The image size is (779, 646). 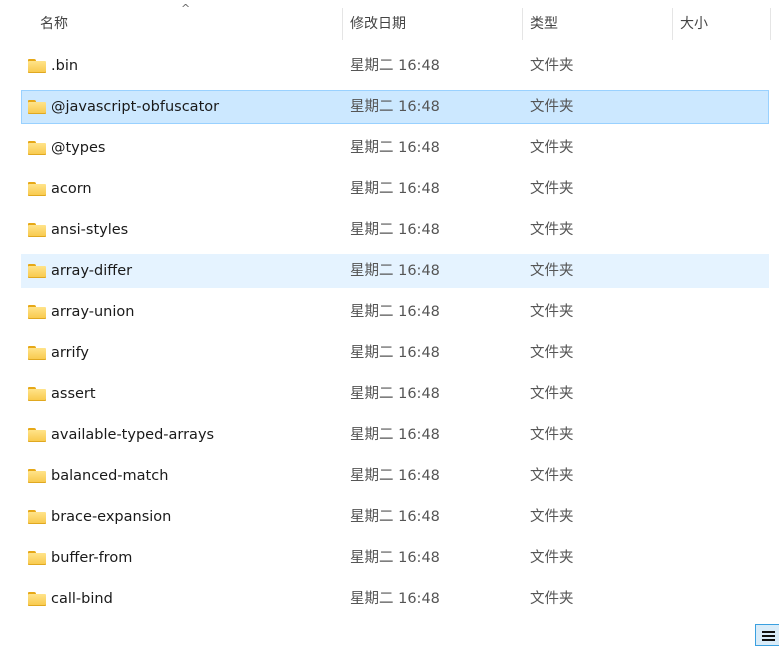 I want to click on file-name: array-union, so click(x=93, y=312).